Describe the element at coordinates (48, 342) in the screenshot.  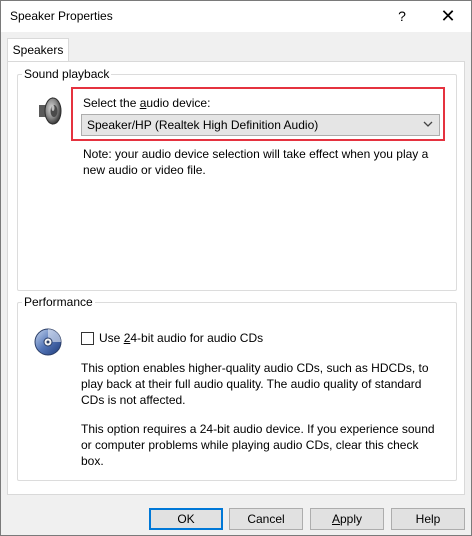
I see `cd-icon` at that location.